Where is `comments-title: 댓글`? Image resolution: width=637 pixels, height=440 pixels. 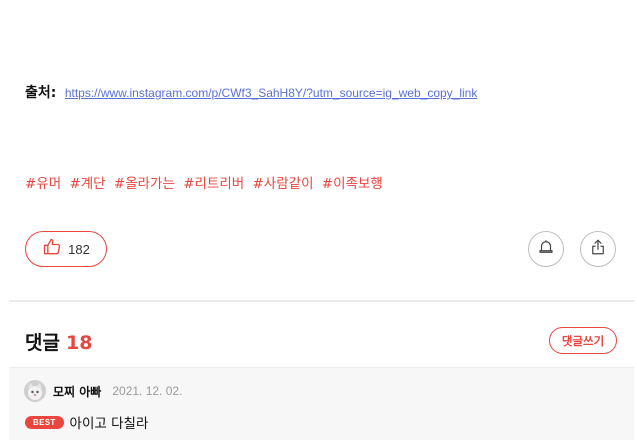
comments-title: 댓글 is located at coordinates (42, 343).